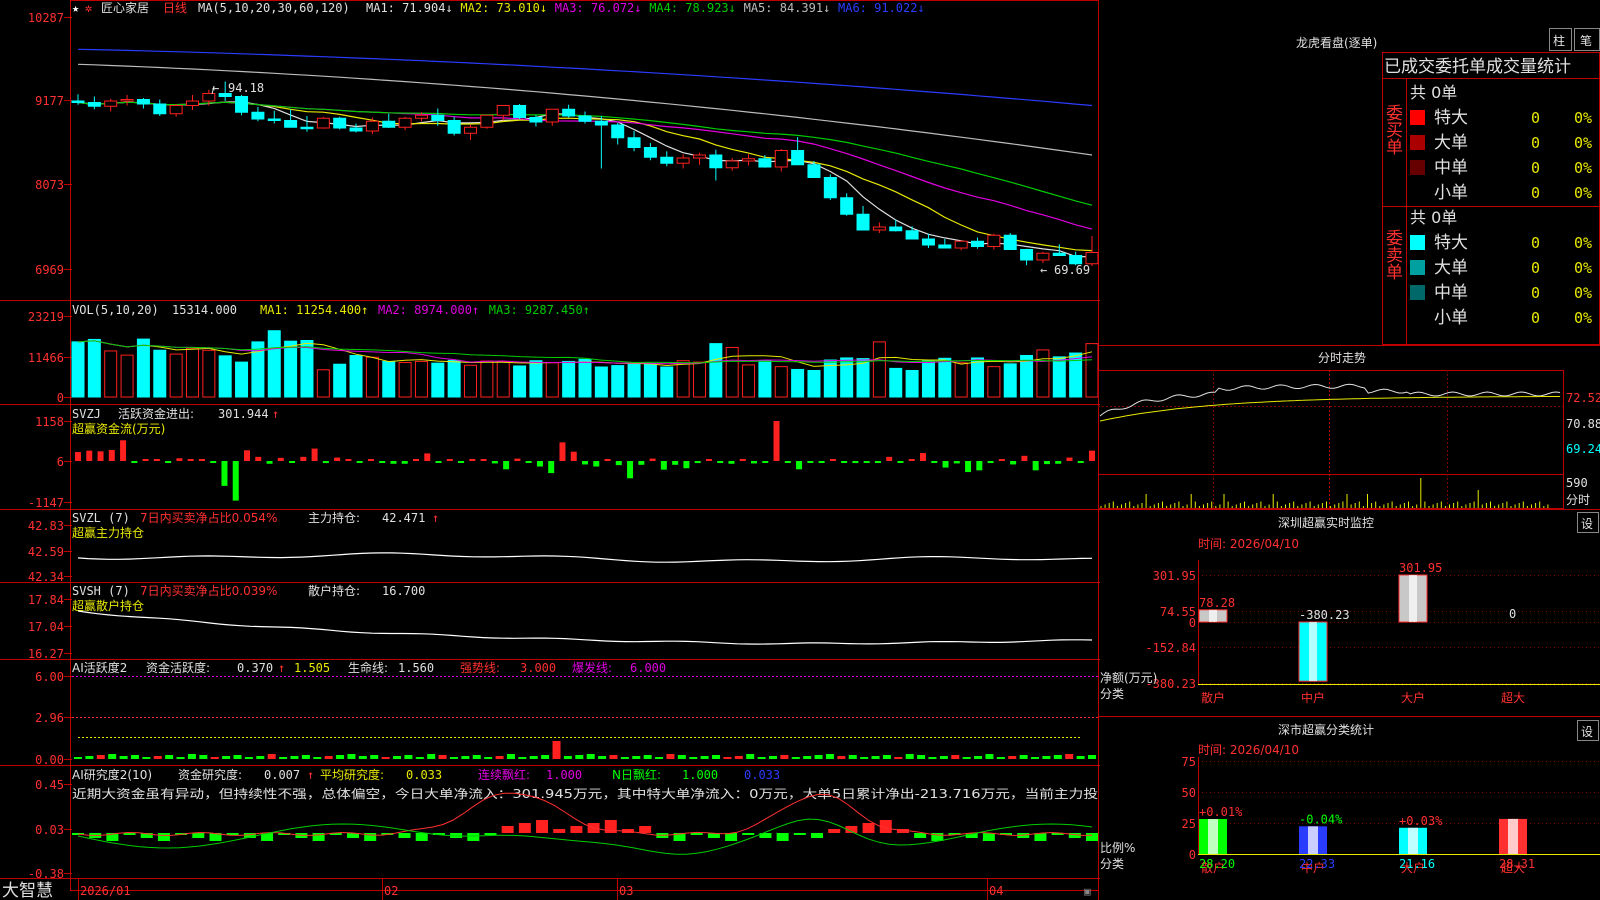 This screenshot has width=1600, height=900. I want to click on lock-icon: ▣, so click(1087, 891).